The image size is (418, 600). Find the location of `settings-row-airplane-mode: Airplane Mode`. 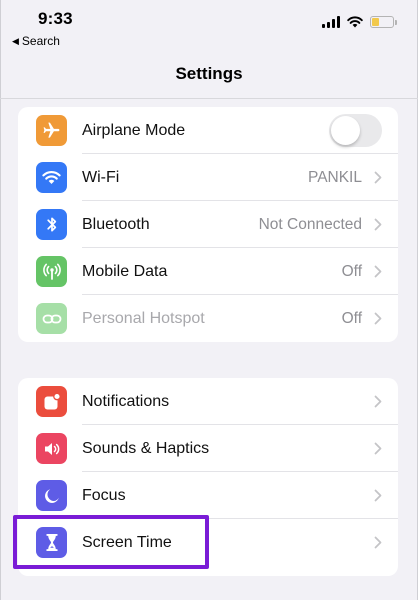

settings-row-airplane-mode: Airplane Mode is located at coordinates (208, 130).